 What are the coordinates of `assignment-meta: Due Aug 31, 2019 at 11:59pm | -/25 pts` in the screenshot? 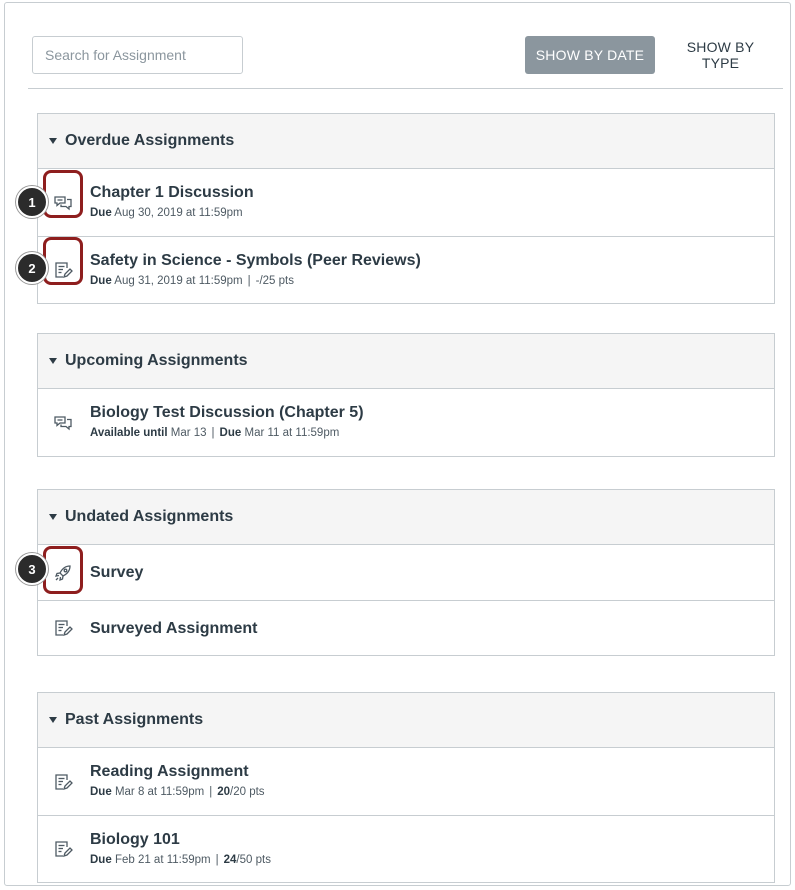 It's located at (192, 281).